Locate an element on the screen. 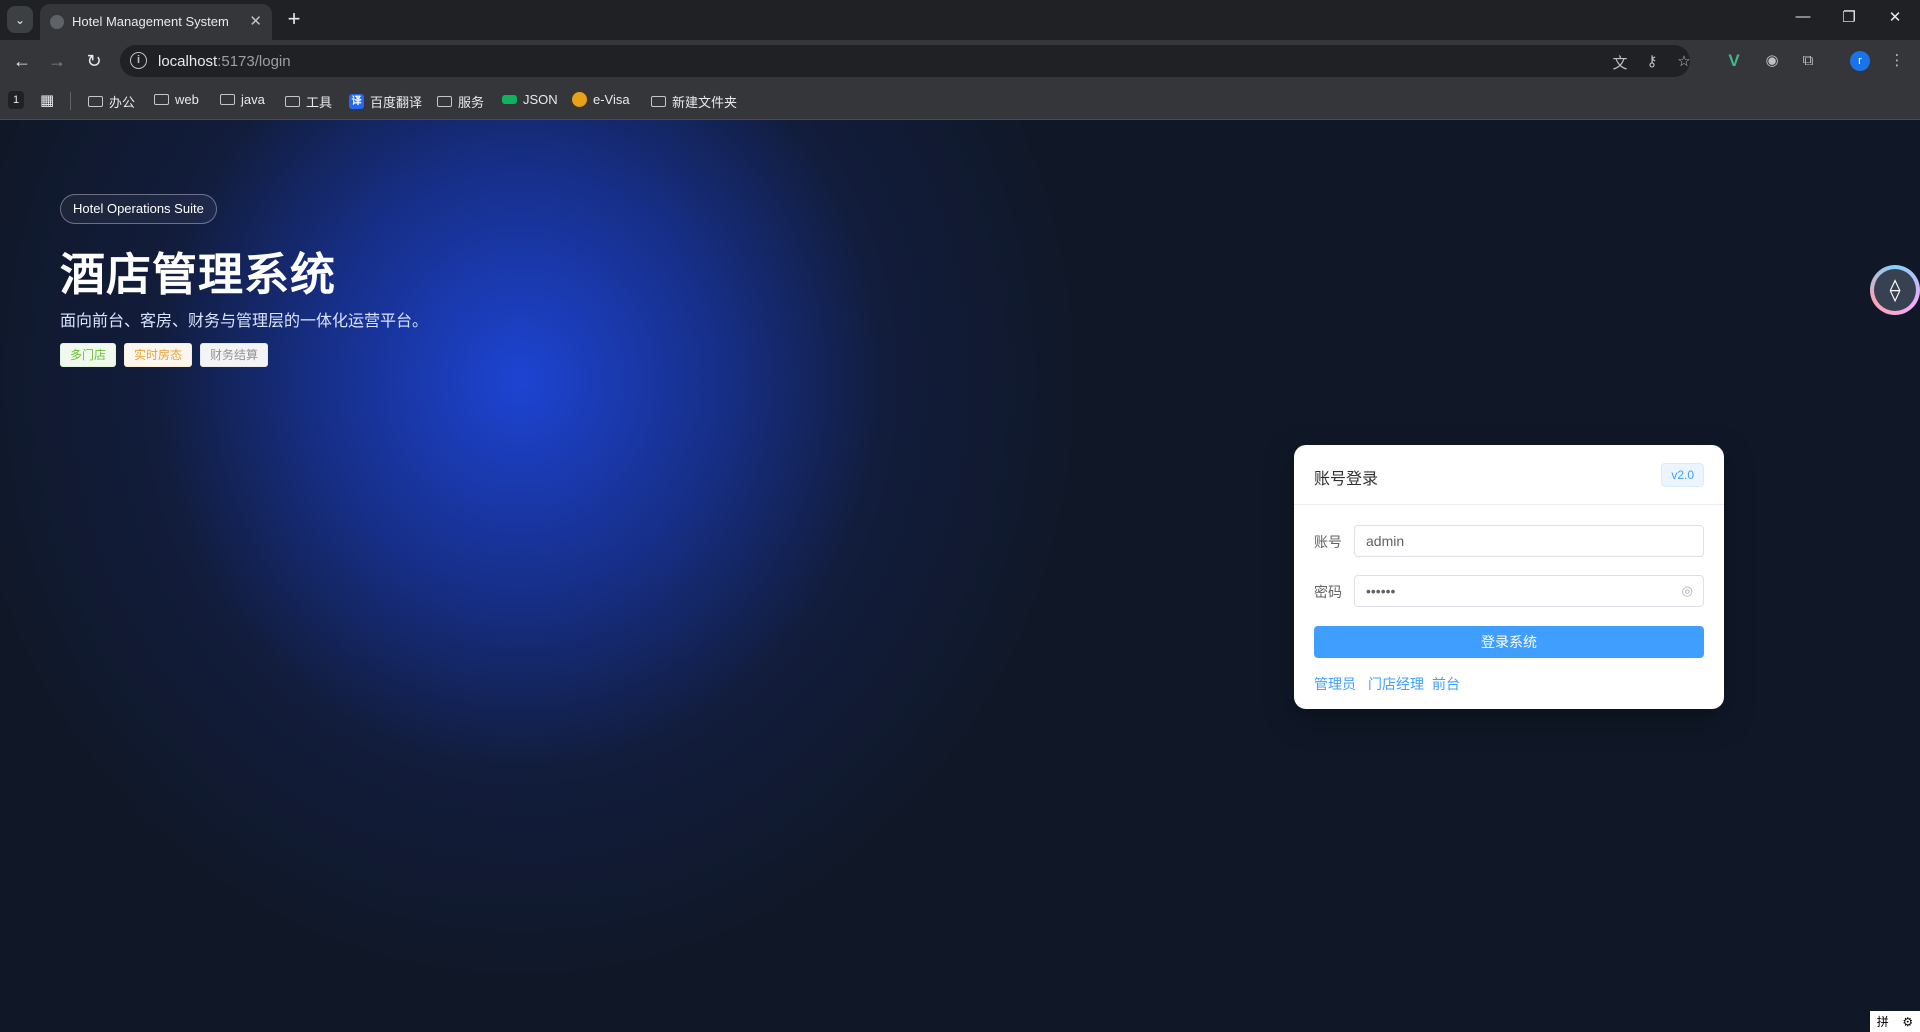 Image resolution: width=1920 pixels, height=1032 pixels. account-input: admin is located at coordinates (1529, 541).